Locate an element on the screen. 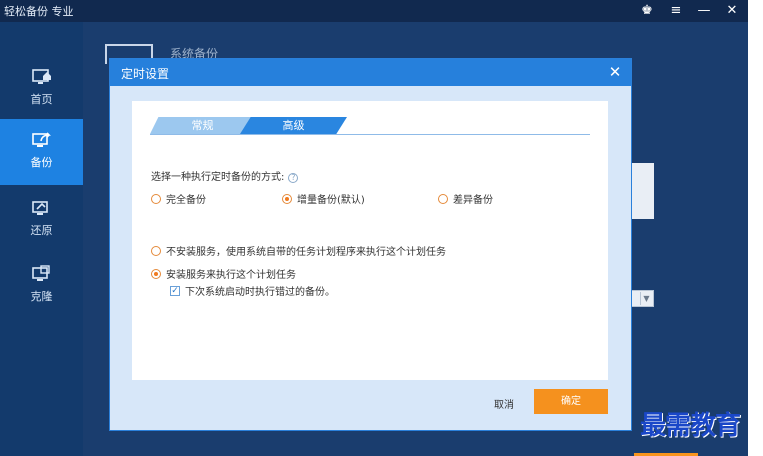 The height and width of the screenshot is (456, 763). sidebar: 首页 备份 还原 克隆 is located at coordinates (41, 239).